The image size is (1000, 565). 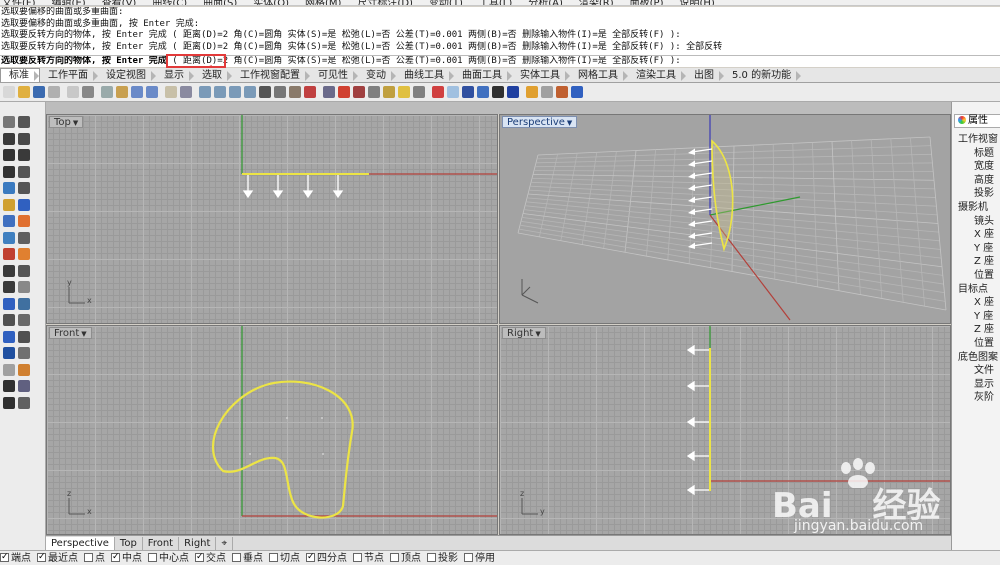 What do you see at coordinates (295, 92) in the screenshot?
I see `named-view-icon` at bounding box center [295, 92].